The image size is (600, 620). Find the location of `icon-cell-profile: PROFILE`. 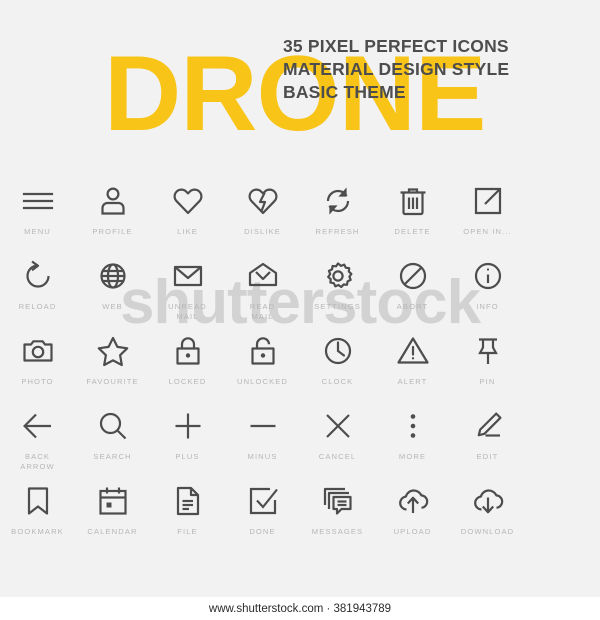

icon-cell-profile: PROFILE is located at coordinates (112, 215).